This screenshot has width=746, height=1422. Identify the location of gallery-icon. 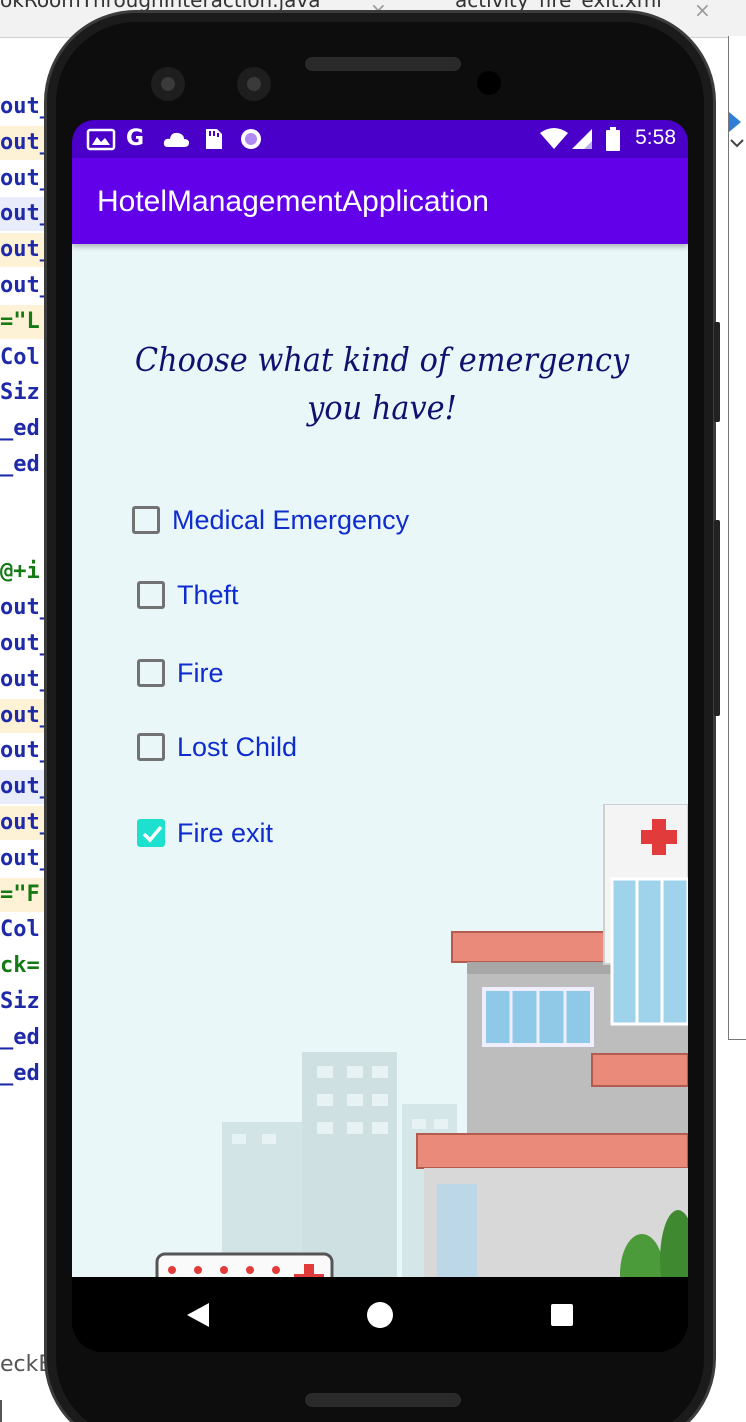
(101, 139).